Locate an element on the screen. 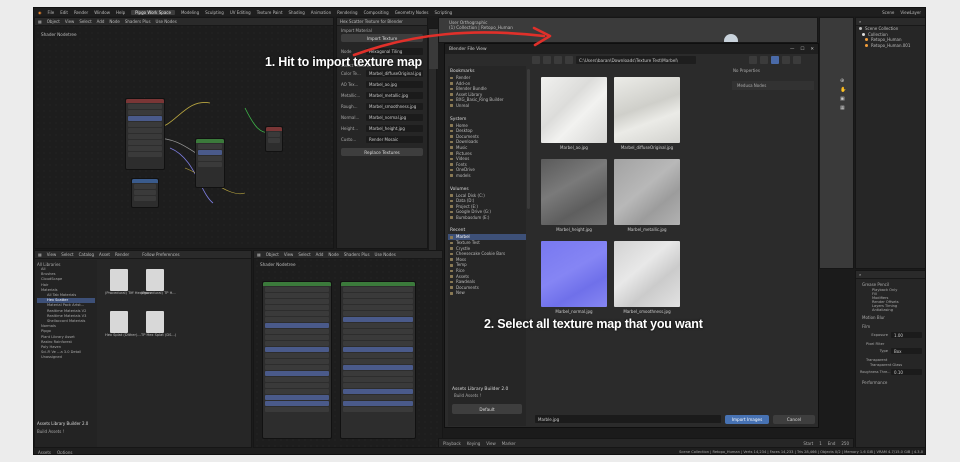 The image size is (960, 462). annotation-arrow is located at coordinates (452, 41).